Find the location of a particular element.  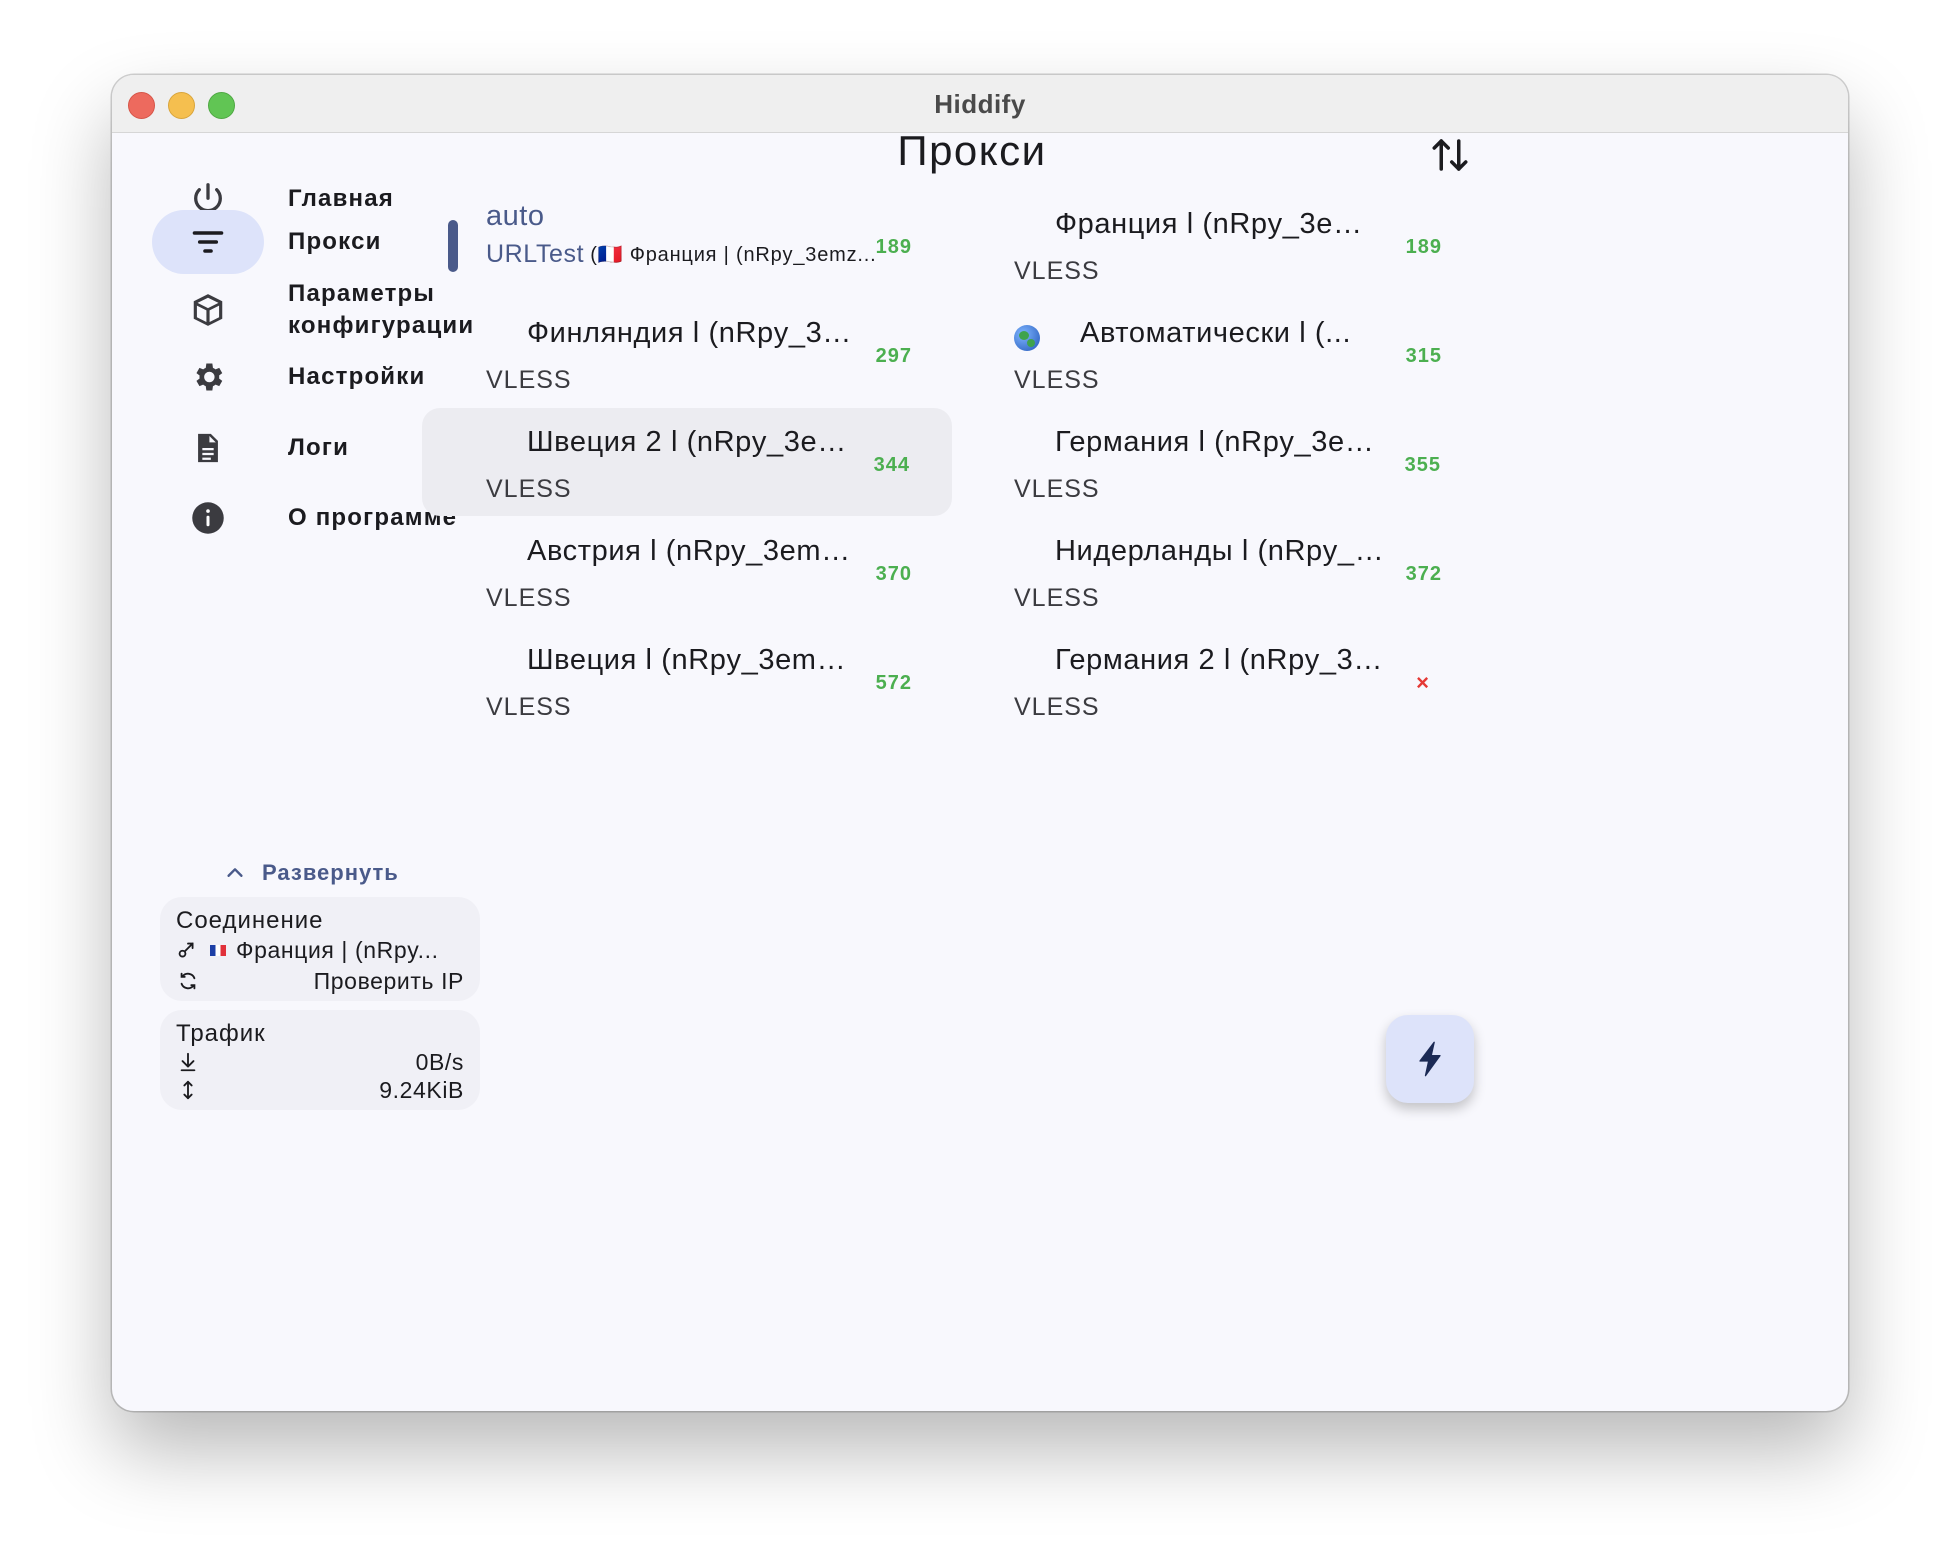

nav-label-settings: Настройки is located at coordinates (357, 376).